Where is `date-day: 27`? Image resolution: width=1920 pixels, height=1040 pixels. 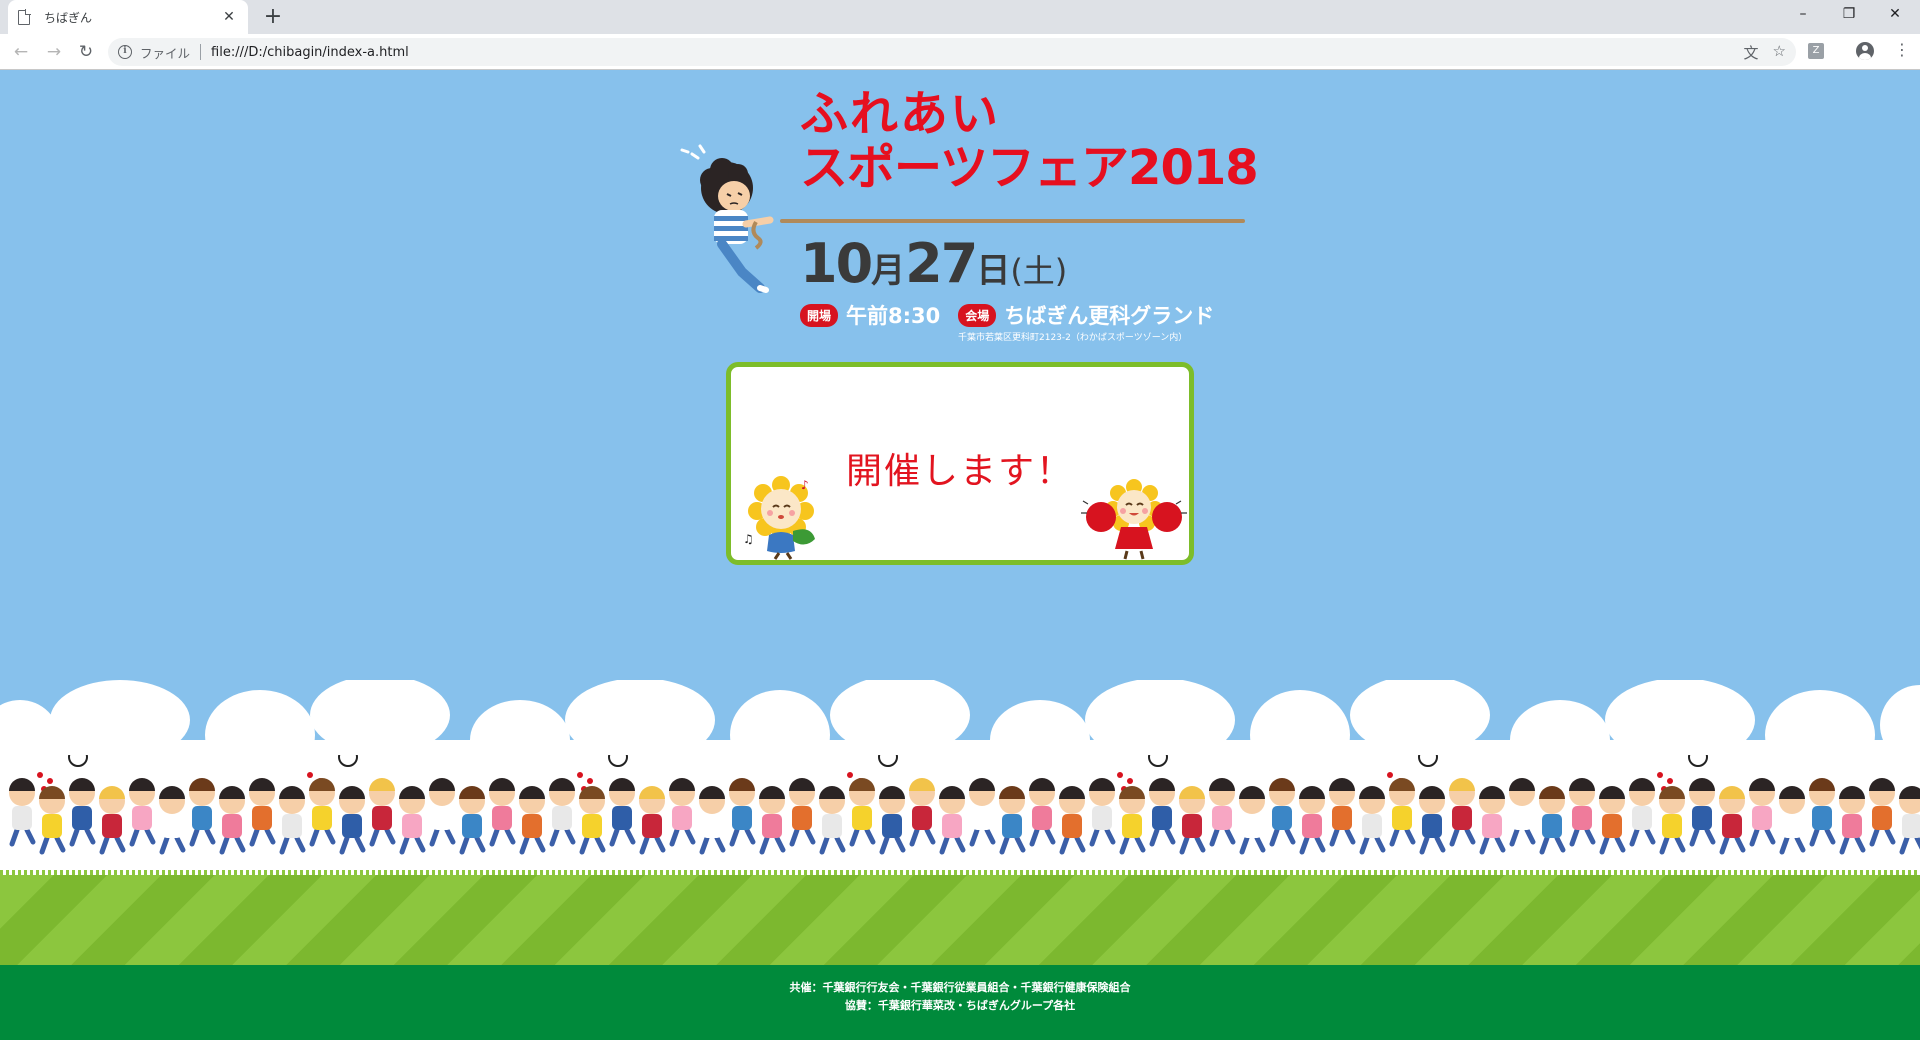 date-day: 27 is located at coordinates (941, 263).